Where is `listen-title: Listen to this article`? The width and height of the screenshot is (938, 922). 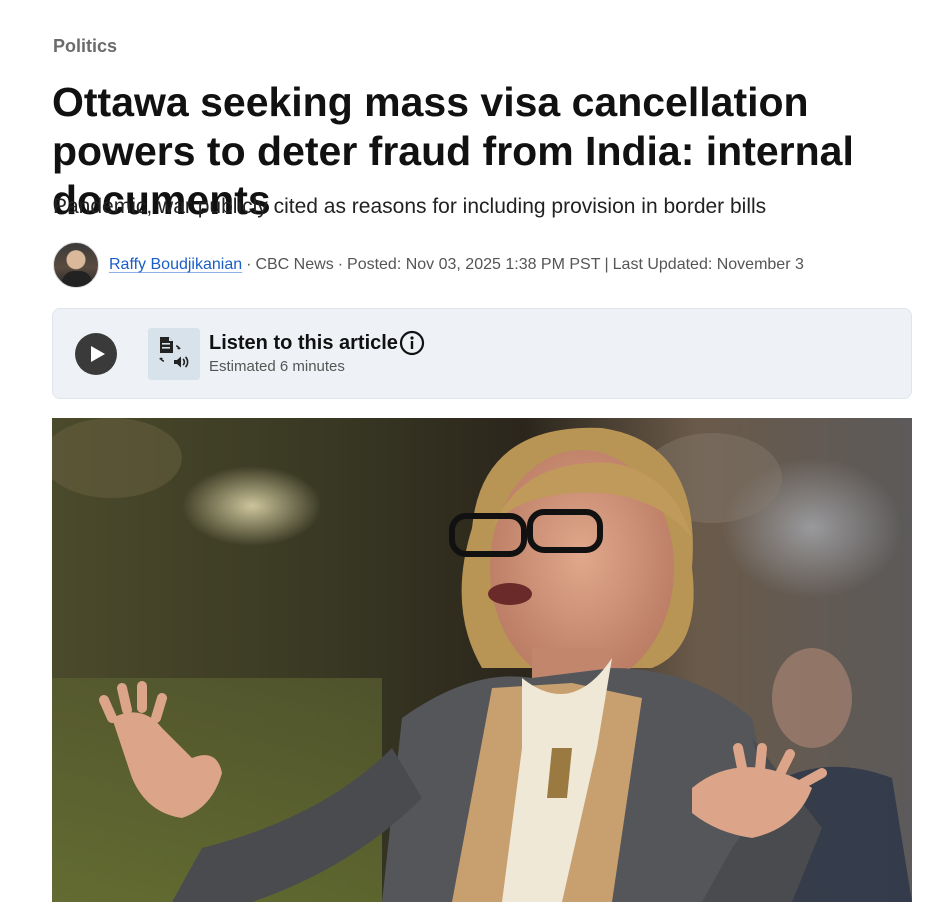
listen-title: Listen to this article is located at coordinates (303, 343).